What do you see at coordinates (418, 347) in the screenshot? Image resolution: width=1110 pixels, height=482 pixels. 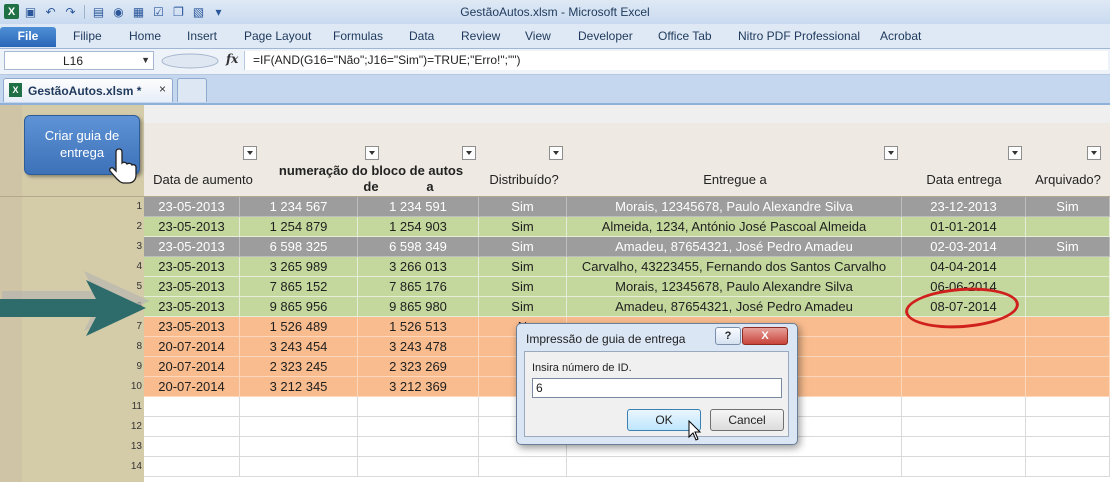 I see `table-cell: 3 243 478` at bounding box center [418, 347].